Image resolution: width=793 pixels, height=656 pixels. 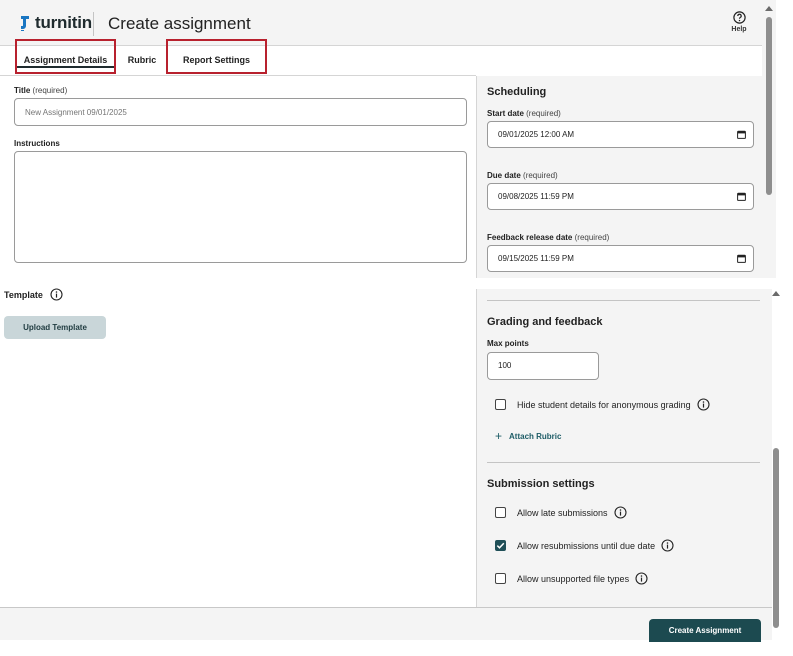 What do you see at coordinates (536, 258) in the screenshot?
I see `release-date-value: 09/15/2025 11:59 PM` at bounding box center [536, 258].